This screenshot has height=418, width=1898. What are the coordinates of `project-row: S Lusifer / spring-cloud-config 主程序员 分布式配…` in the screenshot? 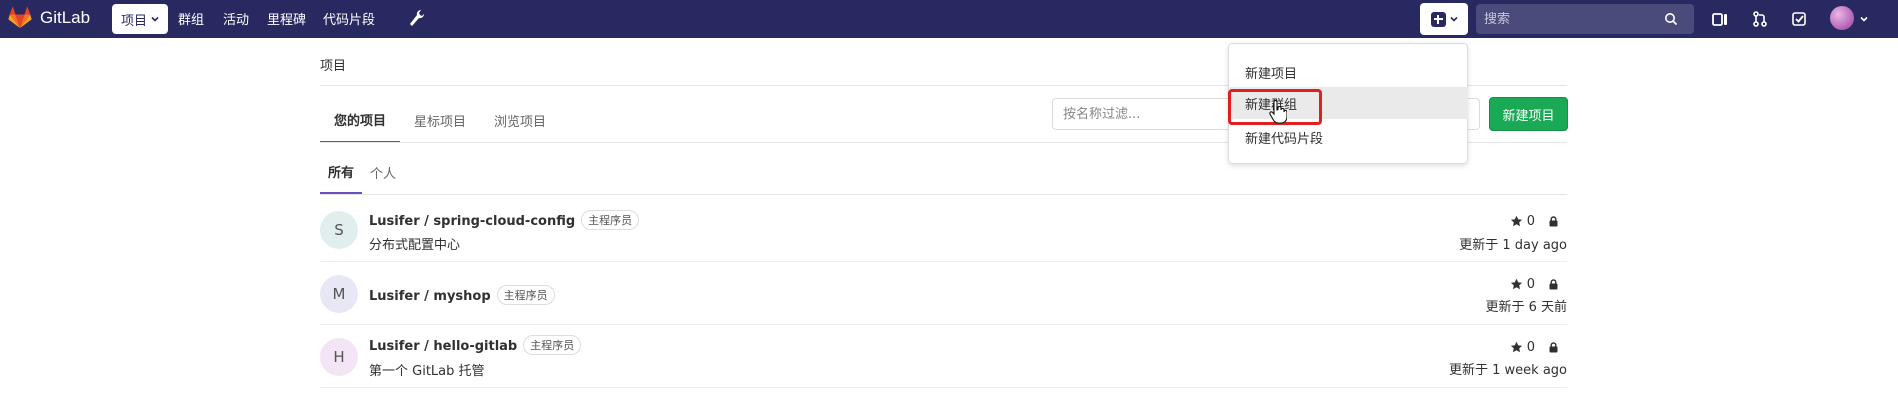 It's located at (943, 231).